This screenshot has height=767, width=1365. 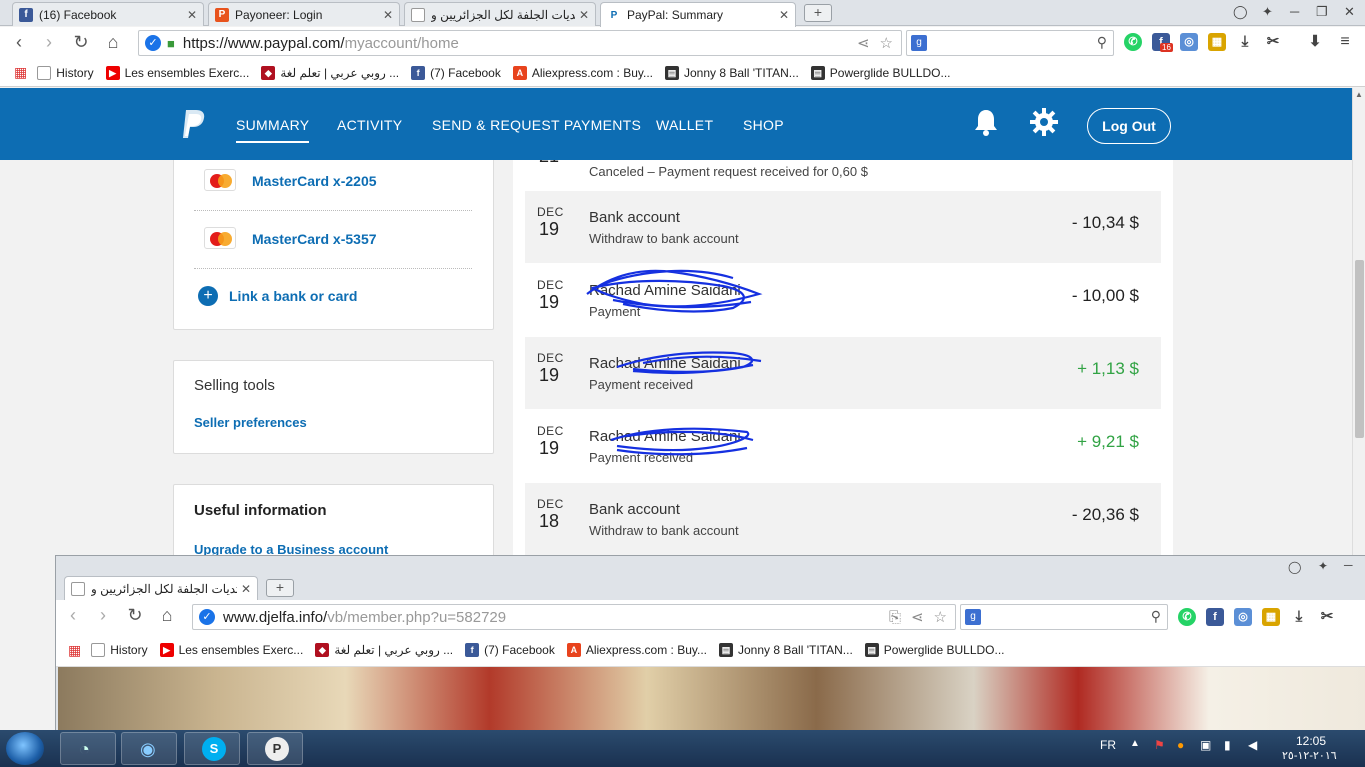 I want to click on bell-icon, so click(x=986, y=122).